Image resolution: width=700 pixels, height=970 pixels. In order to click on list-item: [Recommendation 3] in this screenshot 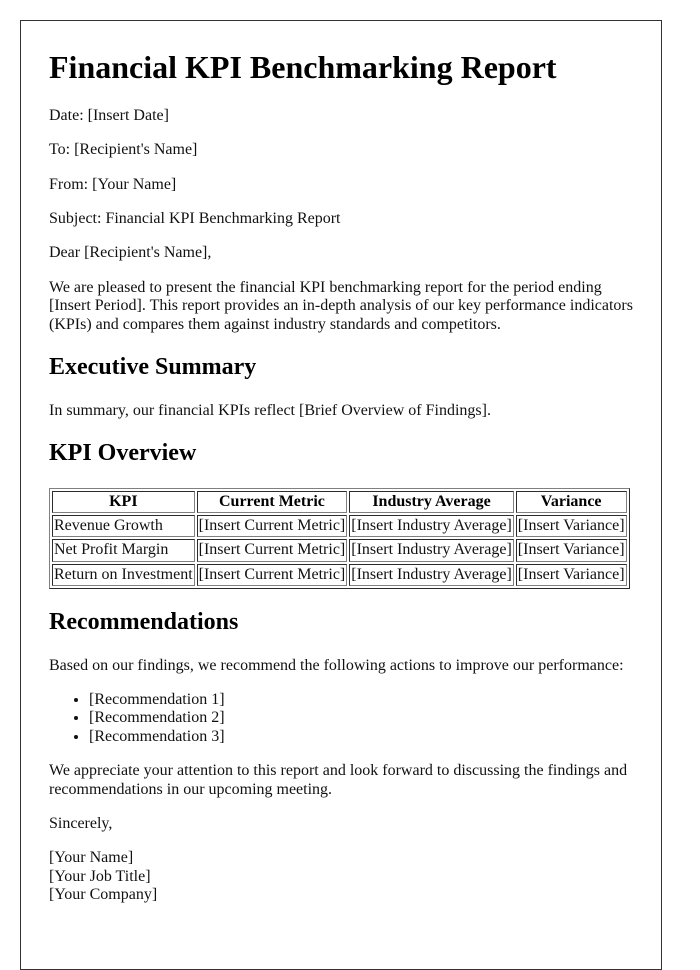, I will do `click(361, 737)`.